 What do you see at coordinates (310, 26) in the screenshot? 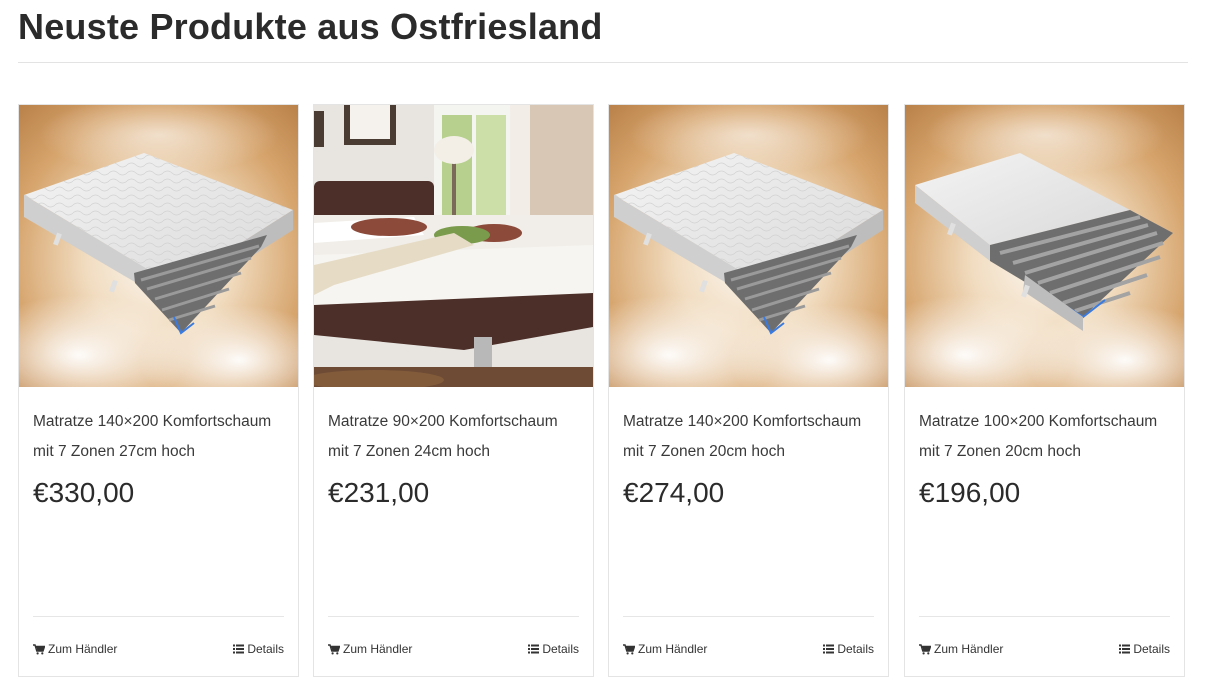
I see `section-title: Neuste Produkte aus Ostfriesland` at bounding box center [310, 26].